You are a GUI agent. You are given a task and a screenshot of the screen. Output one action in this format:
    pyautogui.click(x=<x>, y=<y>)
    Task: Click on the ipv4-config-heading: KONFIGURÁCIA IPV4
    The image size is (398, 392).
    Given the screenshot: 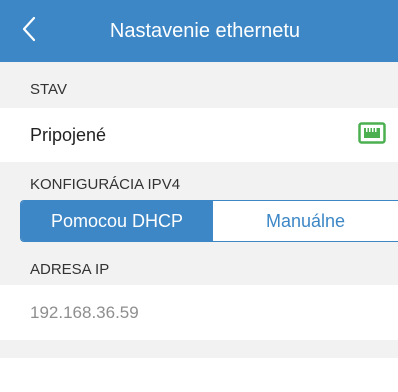 What is the action you would take?
    pyautogui.click(x=199, y=179)
    